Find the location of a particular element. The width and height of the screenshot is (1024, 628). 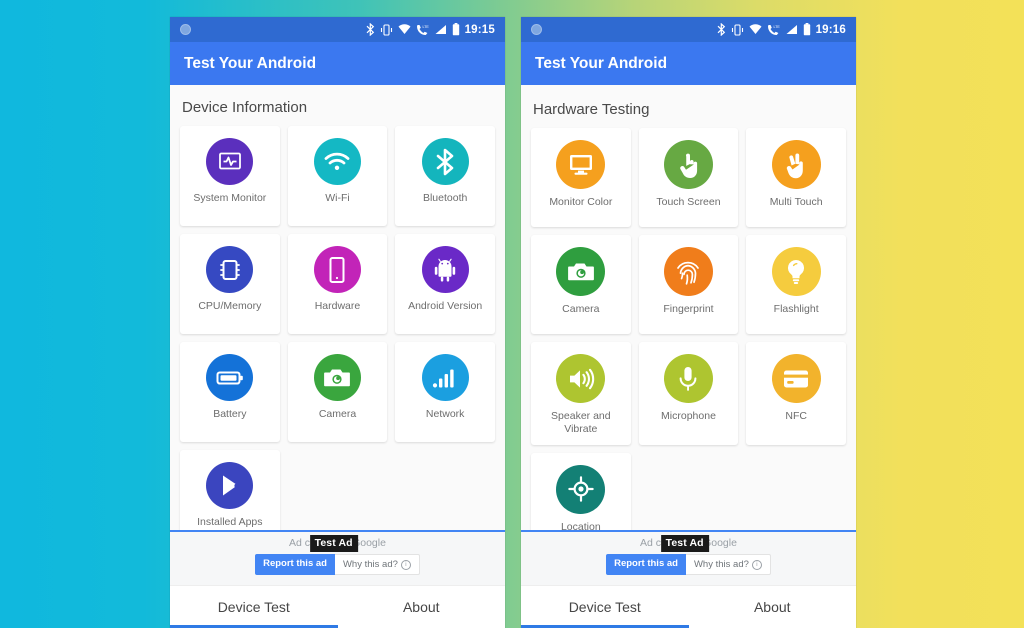

tile-network: Network is located at coordinates (445, 392).